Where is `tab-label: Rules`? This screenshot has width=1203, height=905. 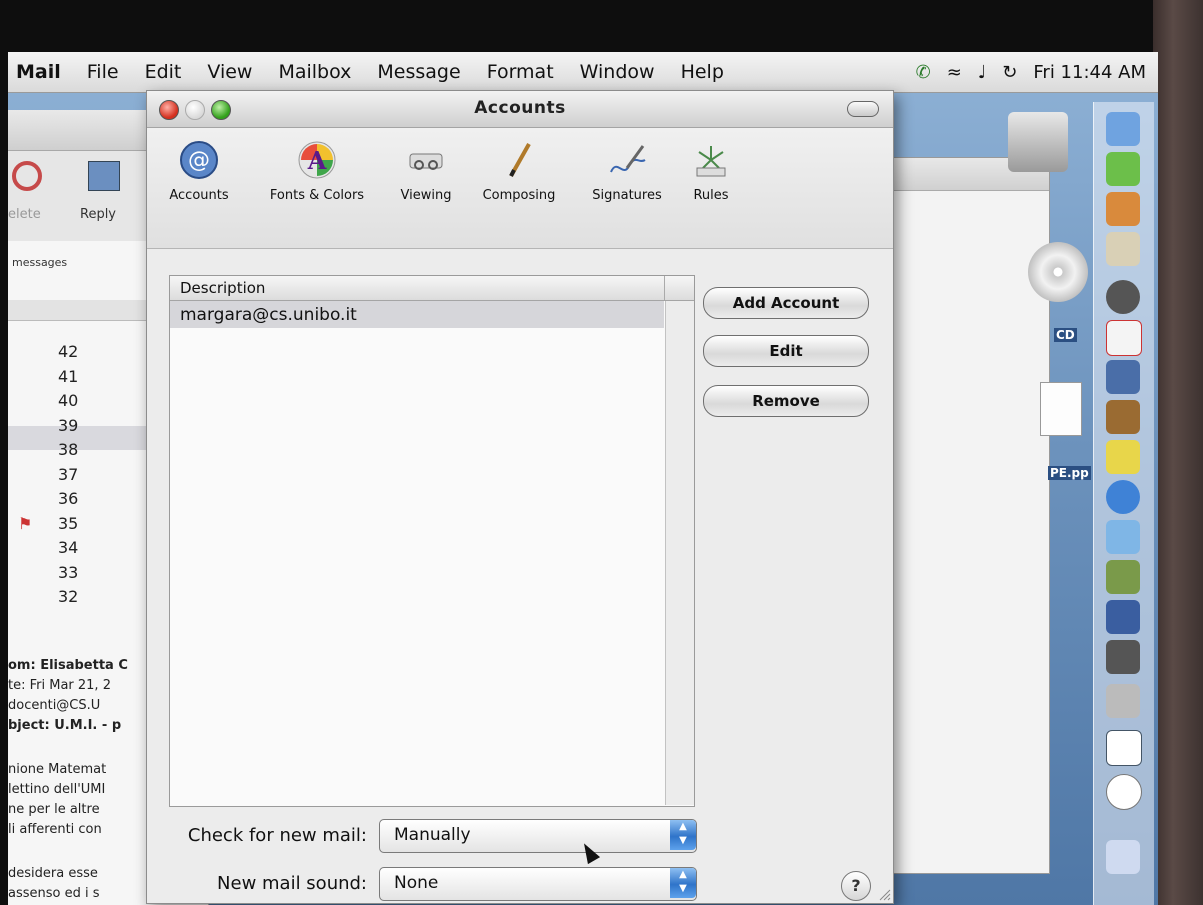 tab-label: Rules is located at coordinates (711, 195).